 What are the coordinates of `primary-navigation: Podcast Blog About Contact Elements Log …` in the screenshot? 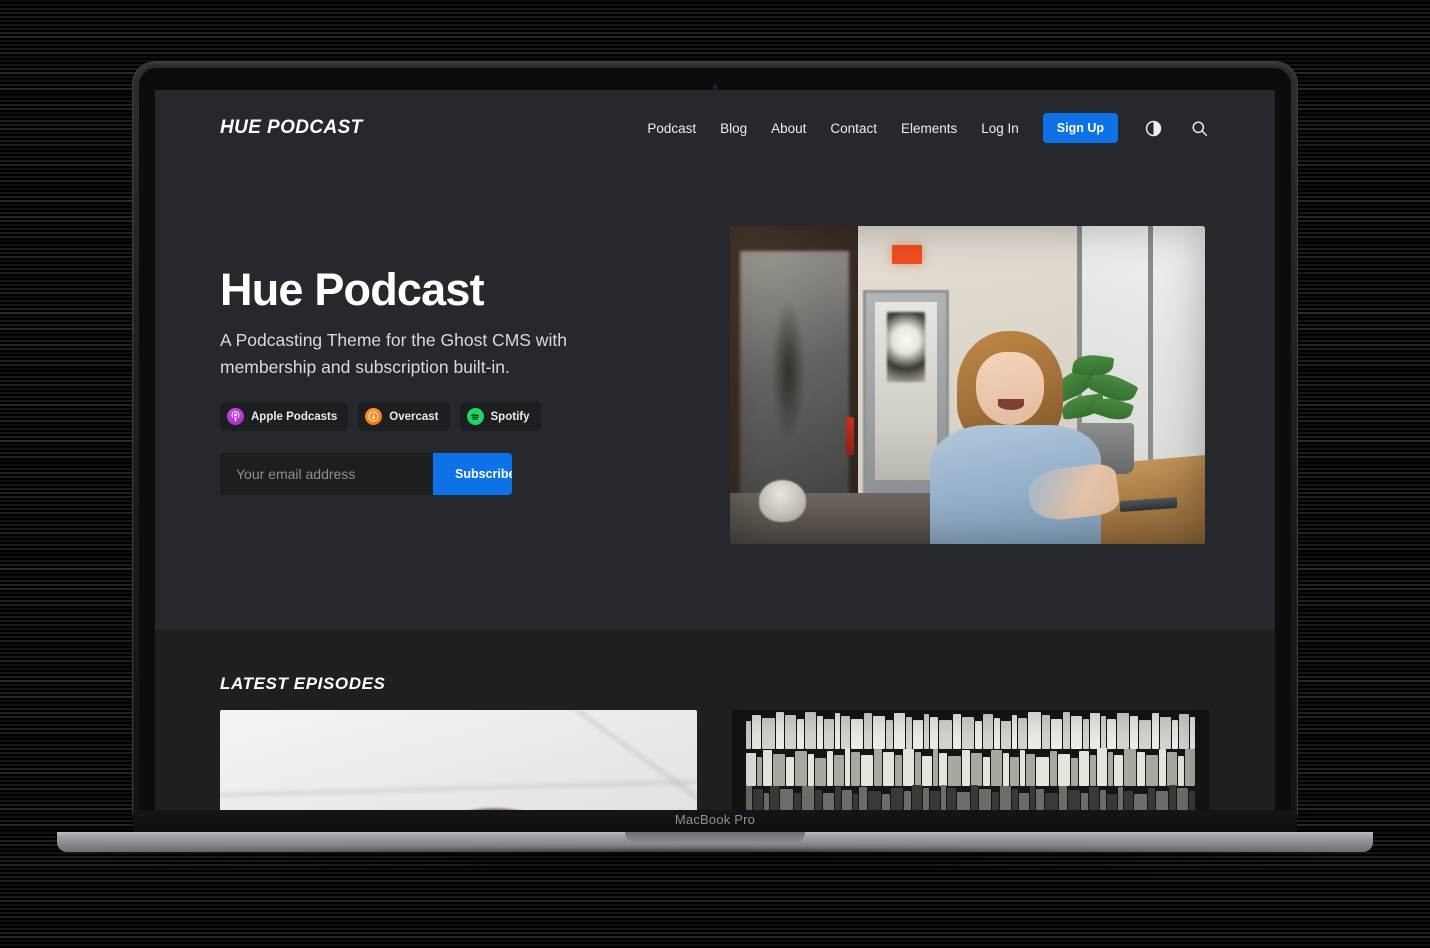 It's located at (928, 128).